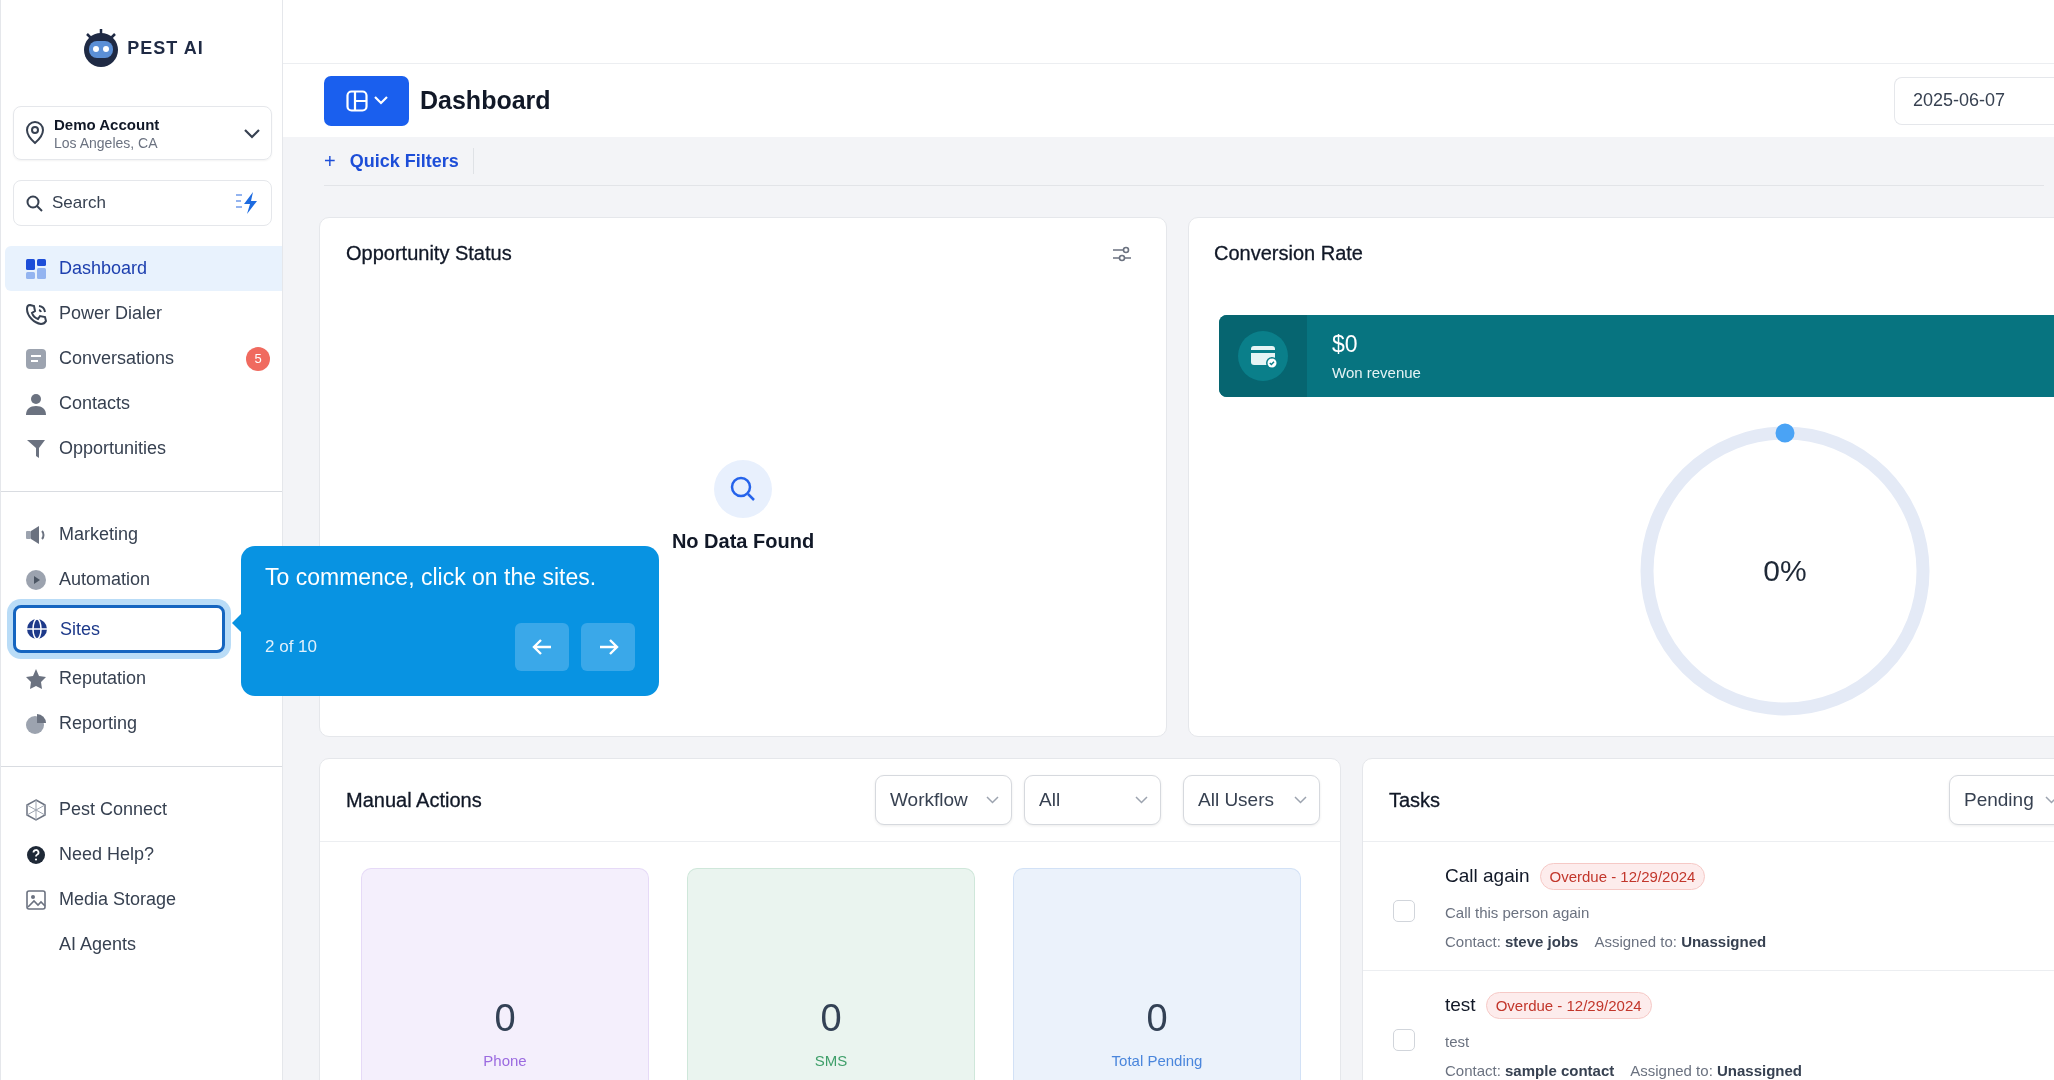  I want to click on sidebar-item: Reporting, so click(141, 723).